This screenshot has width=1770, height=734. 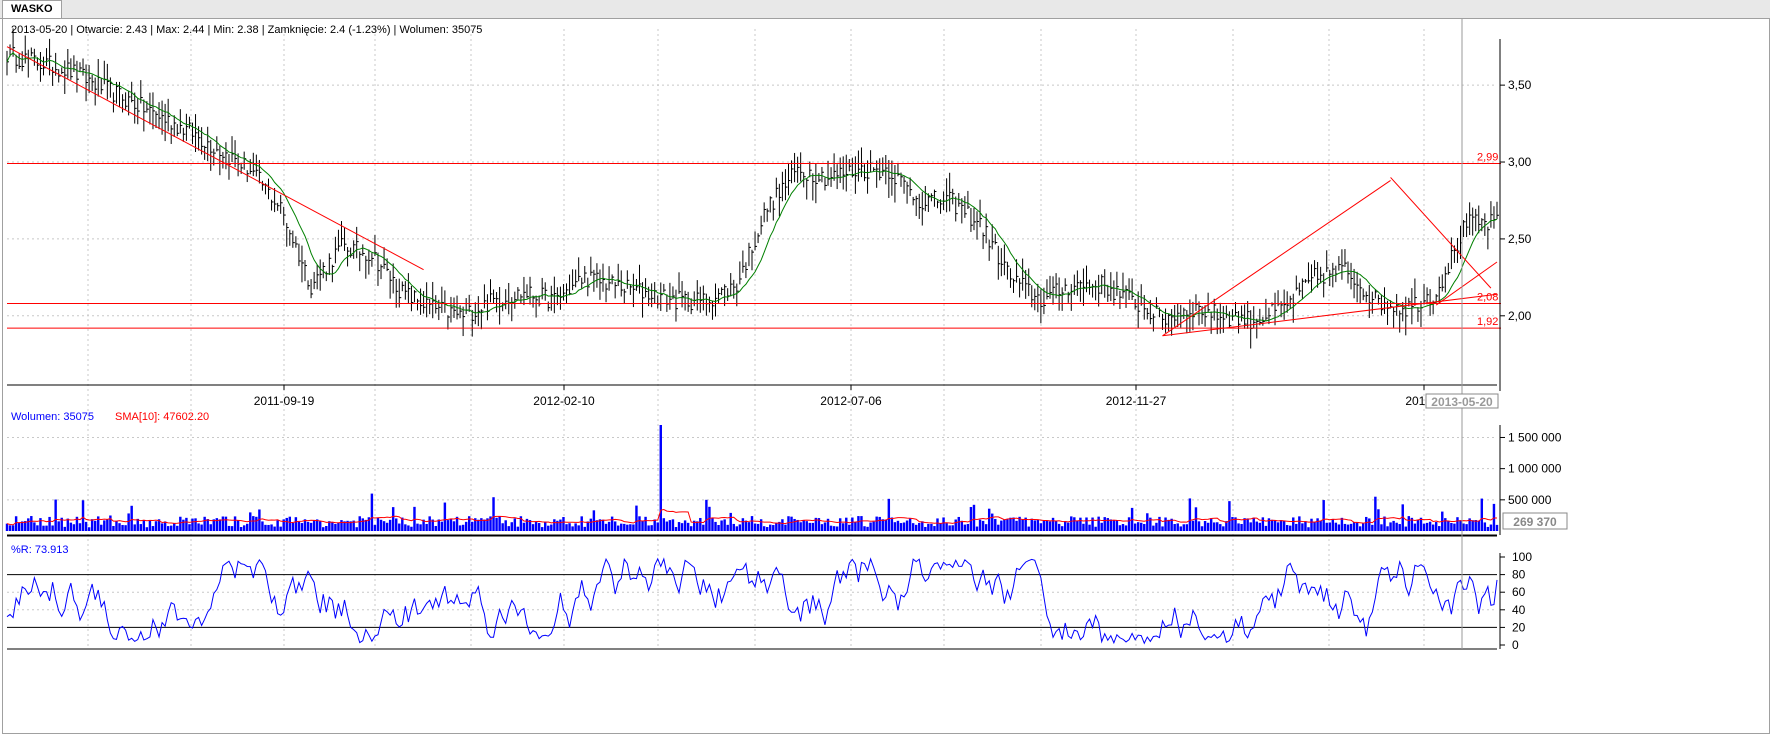 I want to click on price-y-tick-label: 2,50, so click(x=1520, y=239).